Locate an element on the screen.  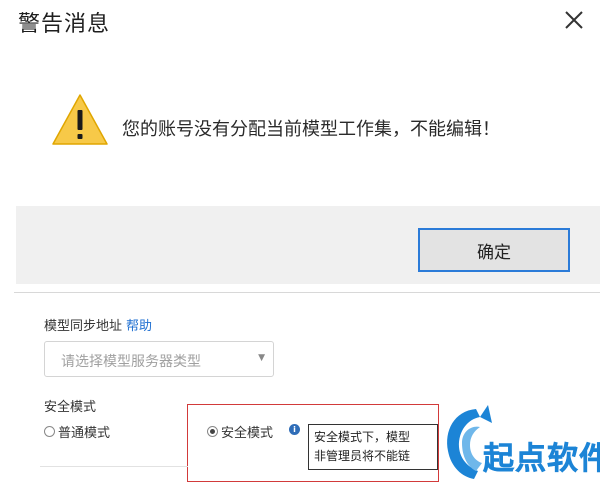
radio-safe-label: 安全模式 is located at coordinates (247, 433).